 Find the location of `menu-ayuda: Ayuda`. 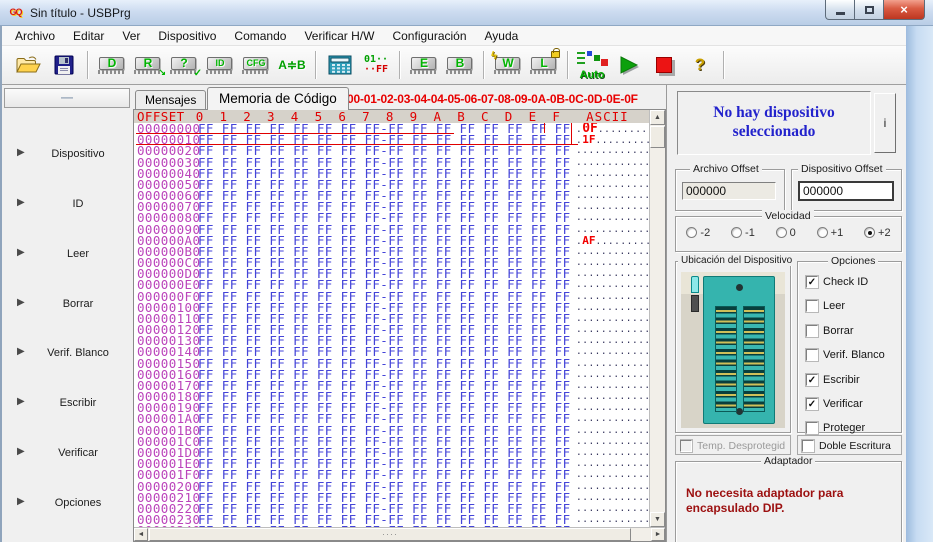

menu-ayuda: Ayuda is located at coordinates (502, 36).